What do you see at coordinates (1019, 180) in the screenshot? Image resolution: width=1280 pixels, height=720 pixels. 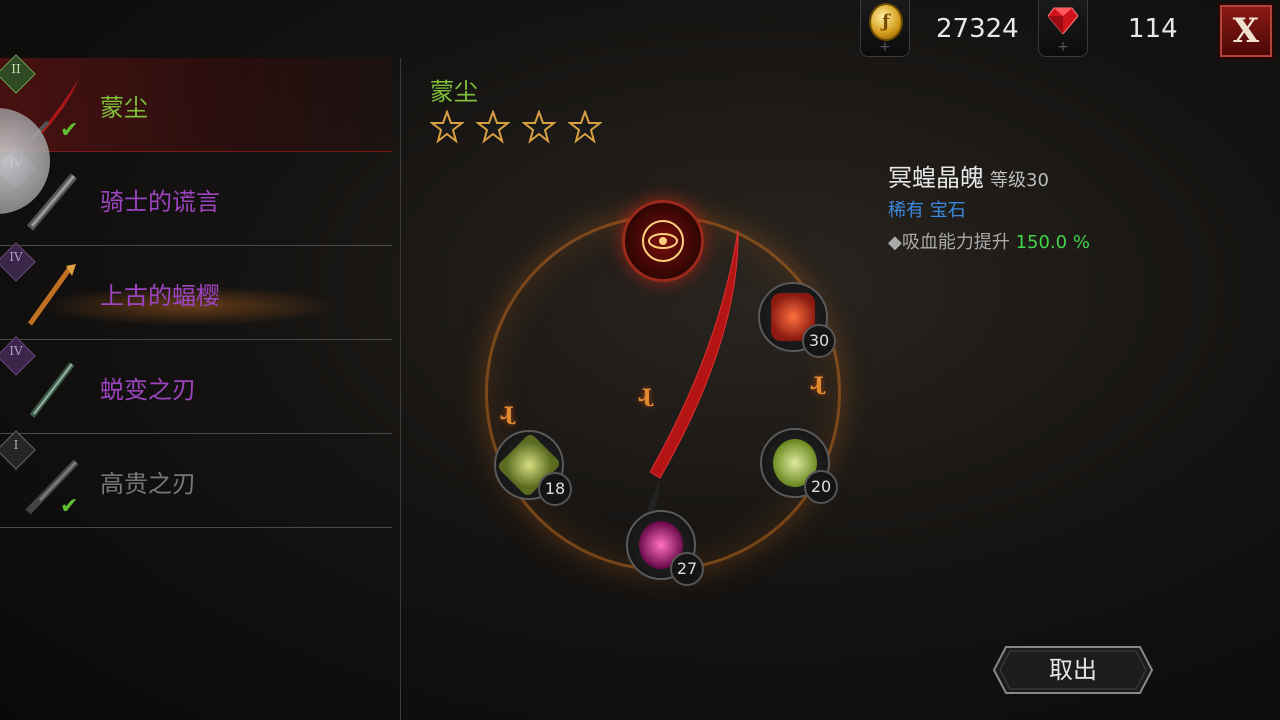 I see `gem-level: 等级30` at bounding box center [1019, 180].